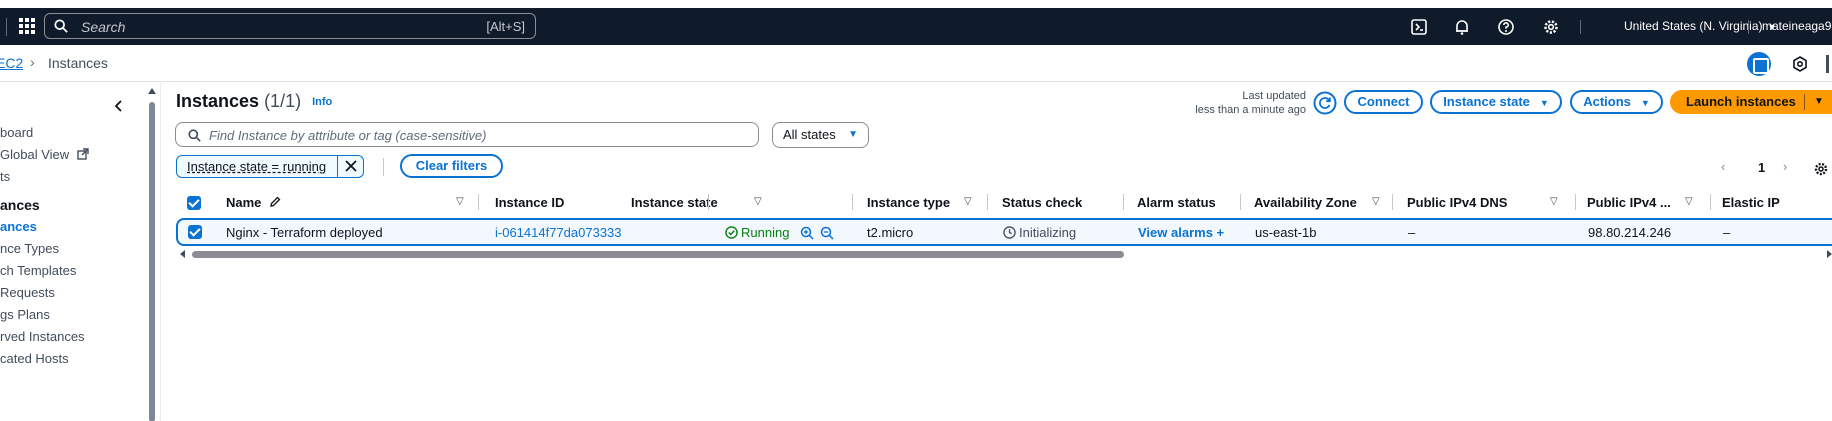  I want to click on settings-gear-icon, so click(1551, 27).